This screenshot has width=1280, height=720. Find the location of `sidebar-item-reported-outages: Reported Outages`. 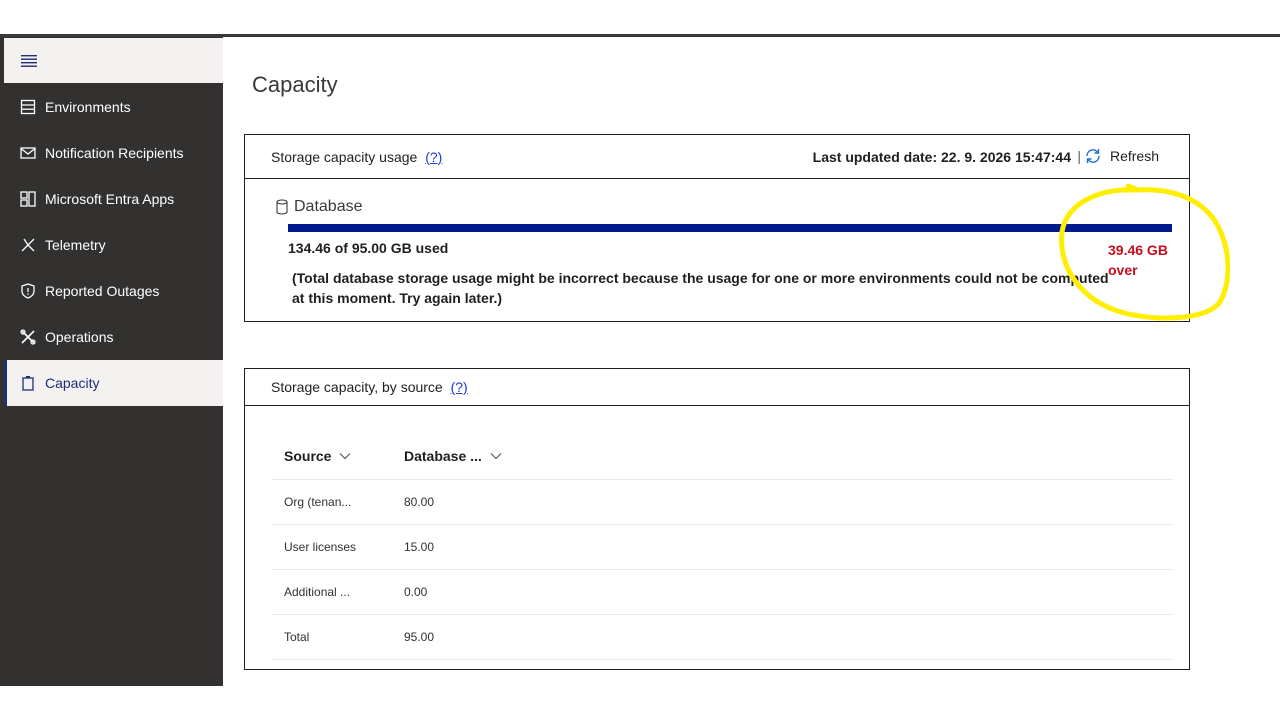

sidebar-item-reported-outages: Reported Outages is located at coordinates (111, 291).